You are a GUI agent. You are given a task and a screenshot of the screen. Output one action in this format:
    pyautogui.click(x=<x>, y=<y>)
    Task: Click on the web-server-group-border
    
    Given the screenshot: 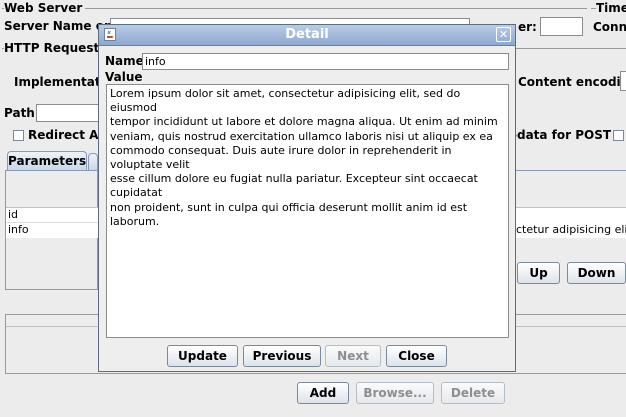 What is the action you would take?
    pyautogui.click(x=294, y=8)
    